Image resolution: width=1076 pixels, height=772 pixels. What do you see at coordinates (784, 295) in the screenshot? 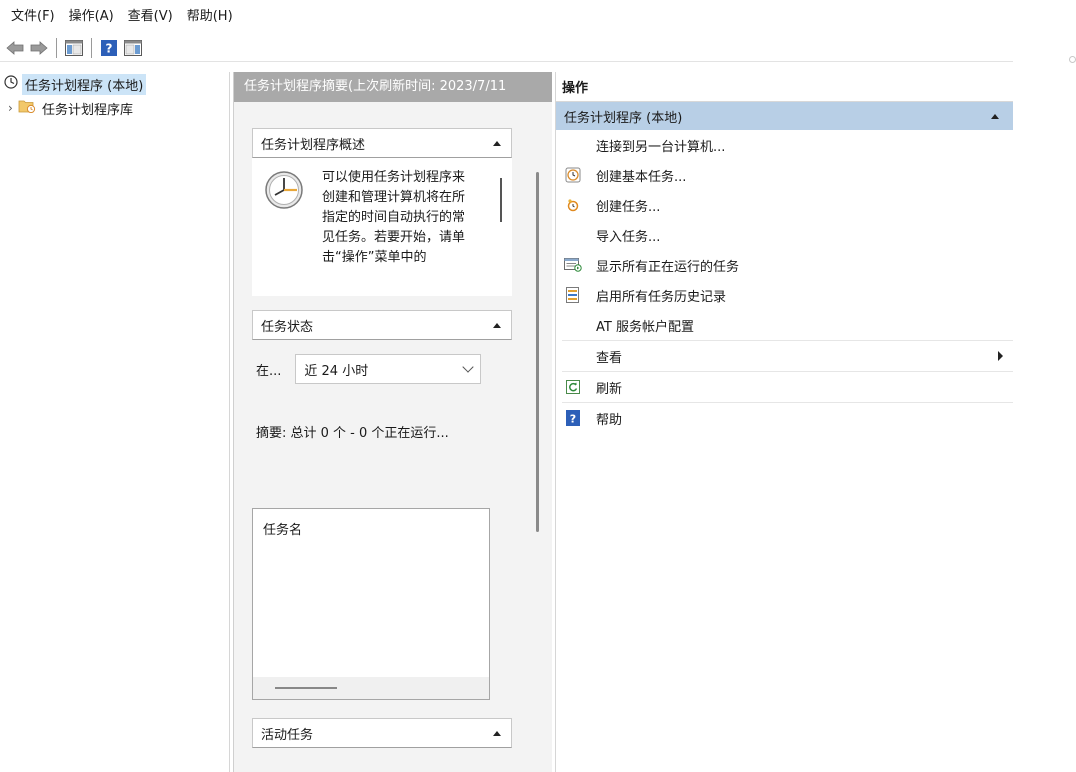
I see `action-enable-task-history: 启用所有任务历史记录` at bounding box center [784, 295].